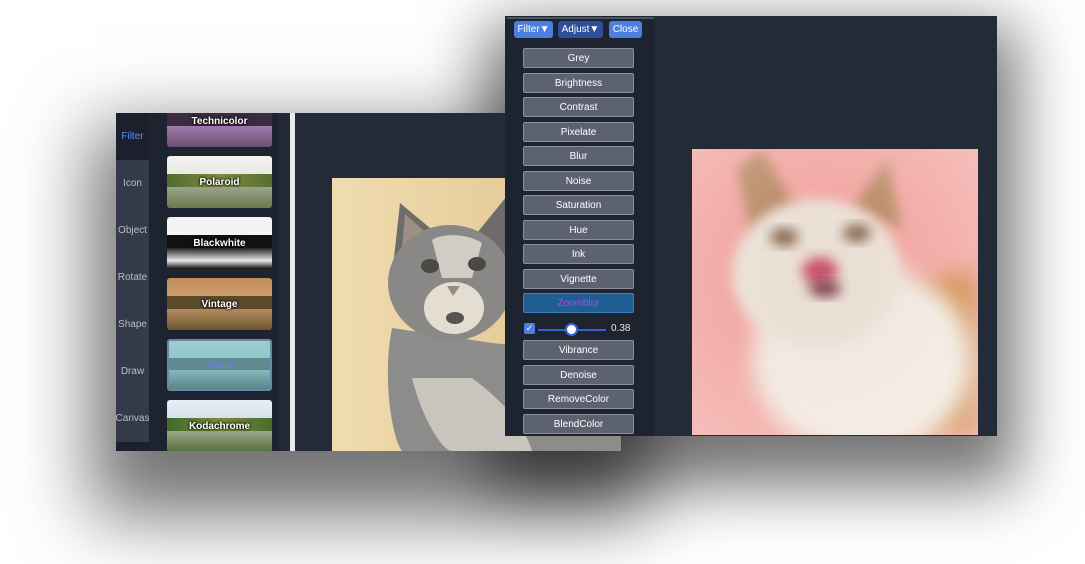 This screenshot has height=564, width=1085. Describe the element at coordinates (132, 230) in the screenshot. I see `nav-item-object: Object` at that location.